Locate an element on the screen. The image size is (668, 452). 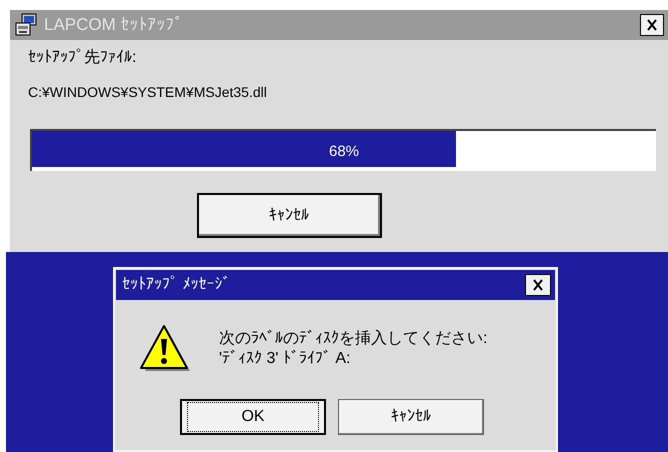
cancel-button: ｷｬﾝｾﾙ is located at coordinates (289, 215).